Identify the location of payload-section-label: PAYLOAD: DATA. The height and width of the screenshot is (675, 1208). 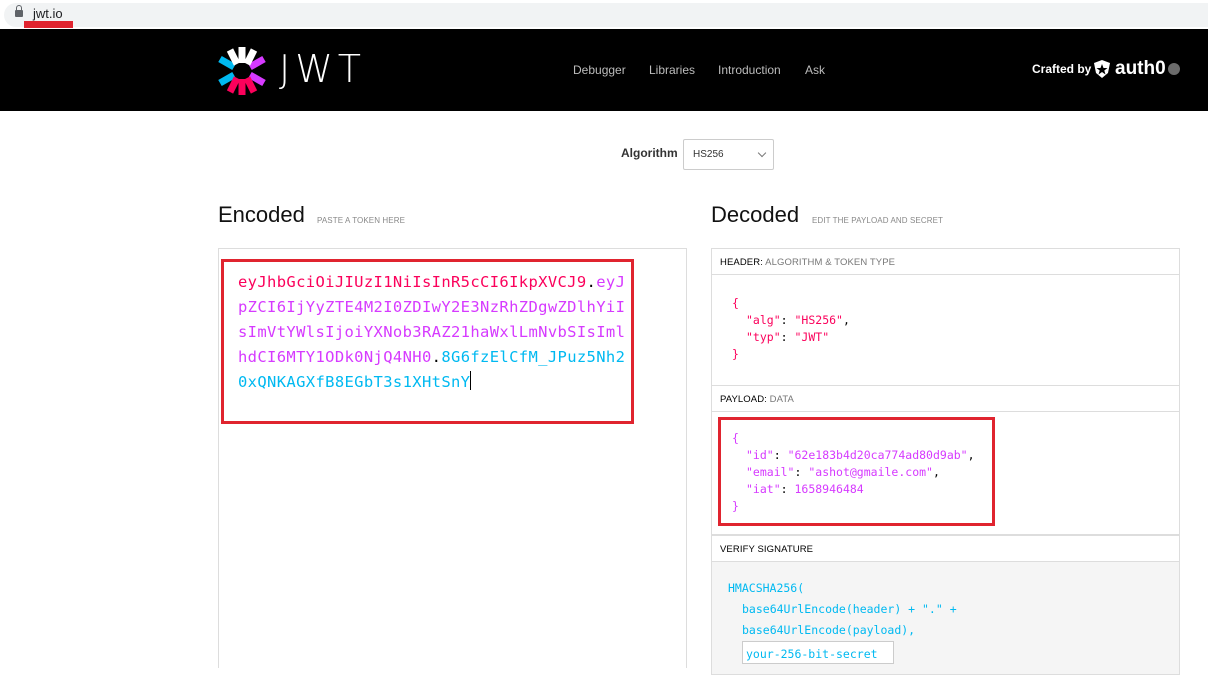
(945, 399).